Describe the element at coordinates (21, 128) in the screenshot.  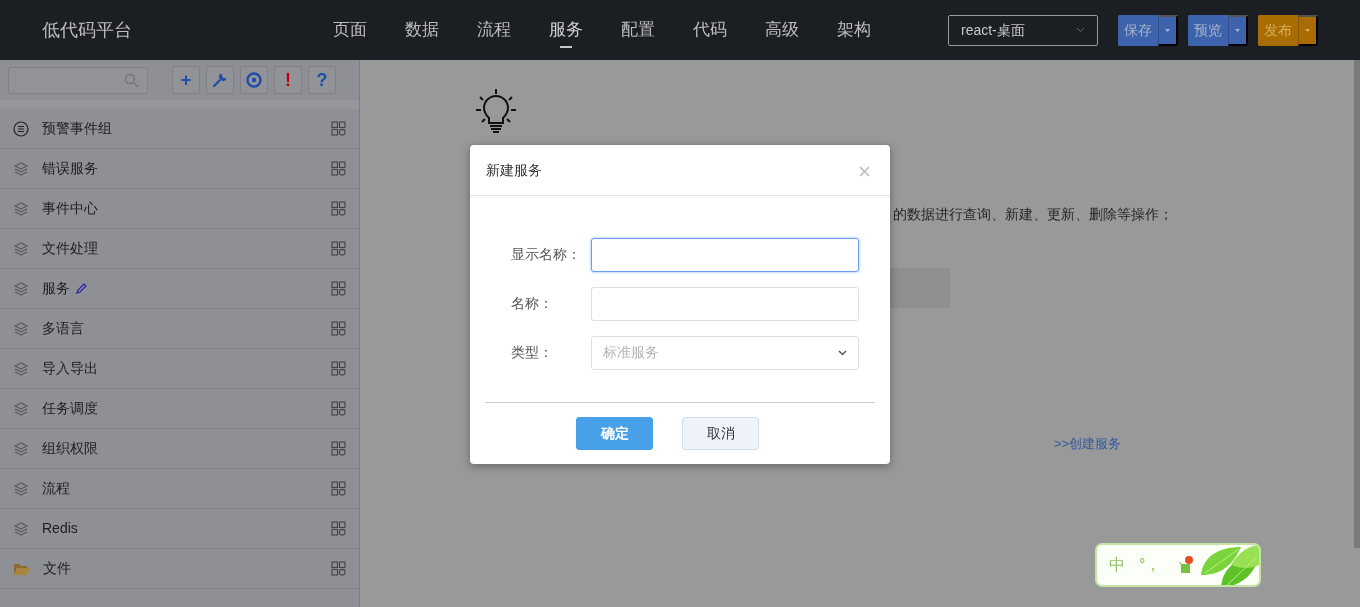
I see `list-circle-icon` at that location.